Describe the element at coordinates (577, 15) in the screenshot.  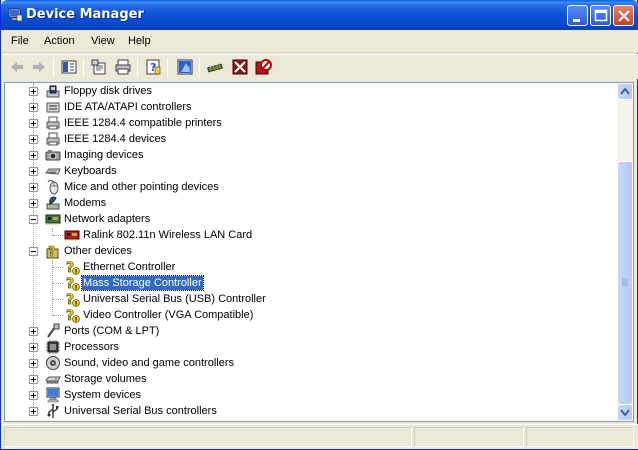
I see `minimize-button` at that location.